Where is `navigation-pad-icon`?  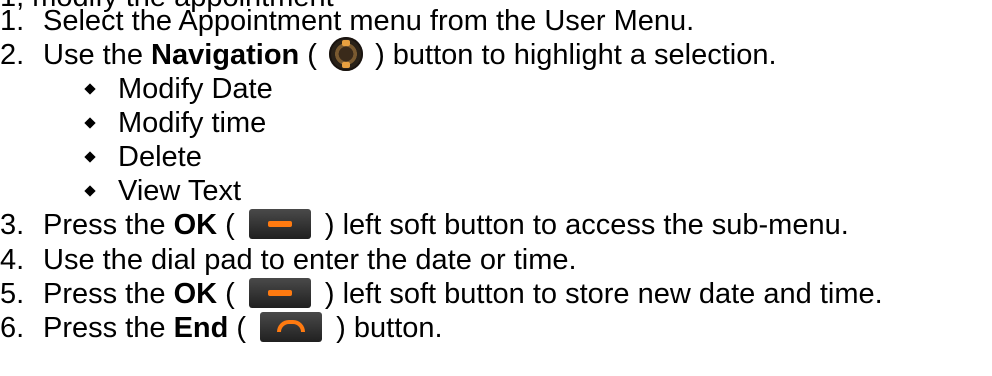 navigation-pad-icon is located at coordinates (346, 54).